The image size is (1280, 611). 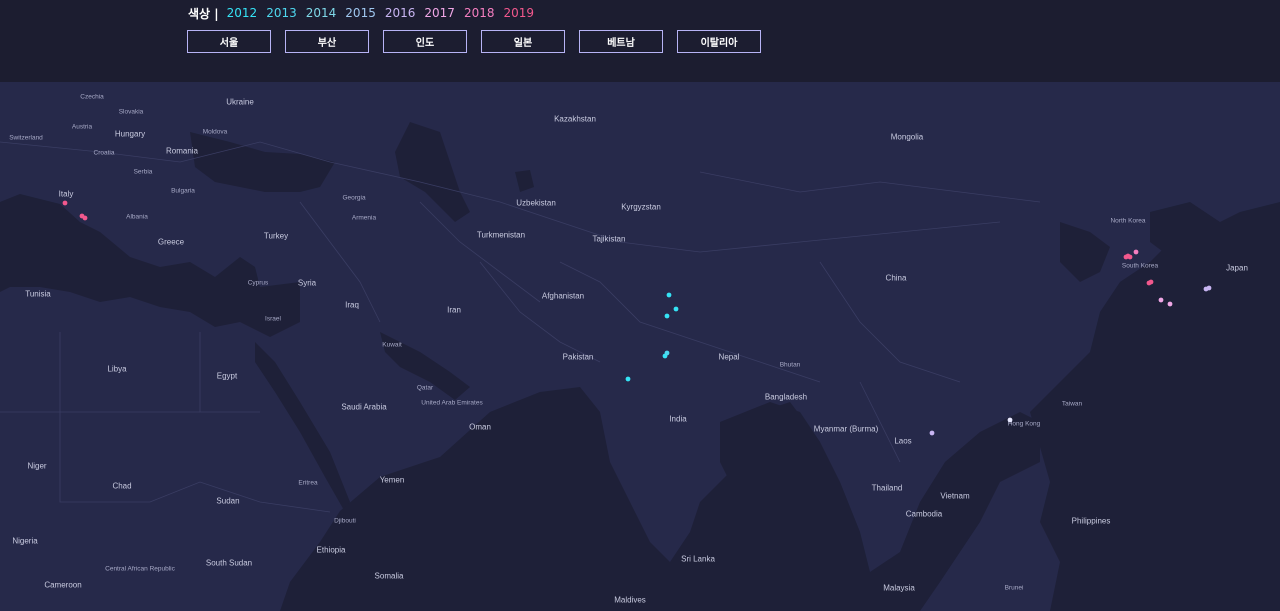 I want to click on vietnam-button: 베트남, so click(x=621, y=41).